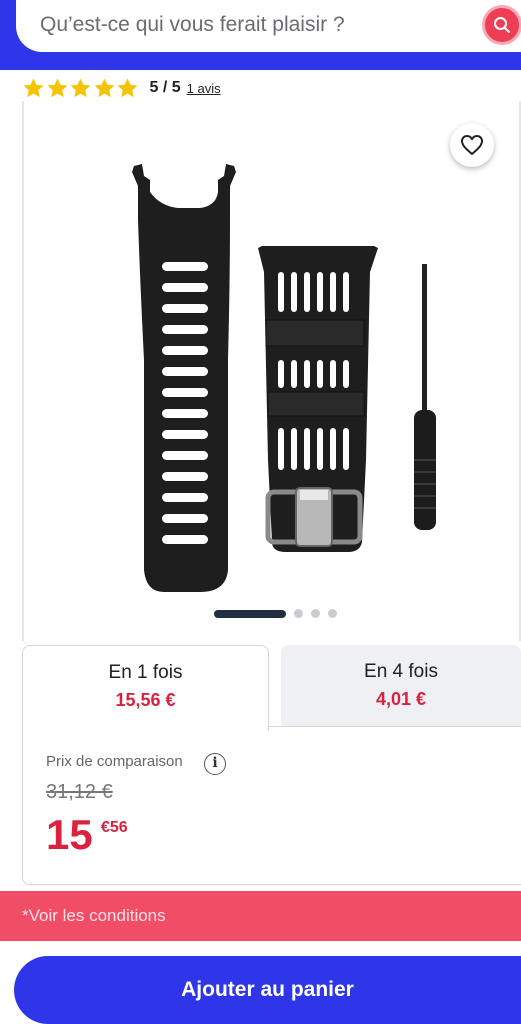 This screenshot has height=1024, width=521. Describe the element at coordinates (401, 685) in the screenshot. I see `tab-pay-four-times: En 4 fois 4,01 €` at that location.